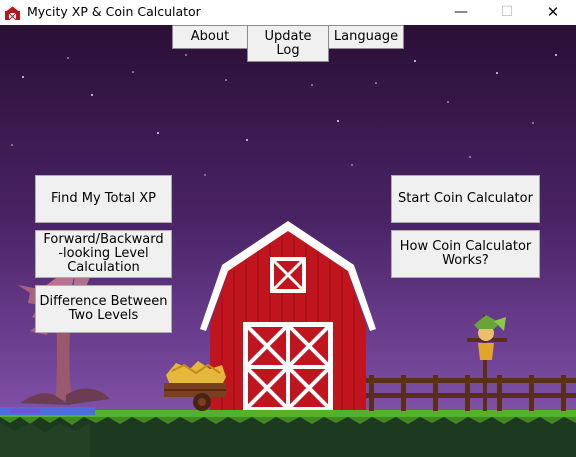 The width and height of the screenshot is (576, 457). Describe the element at coordinates (465, 260) in the screenshot. I see `how-coin-label-line2: Works?` at that location.